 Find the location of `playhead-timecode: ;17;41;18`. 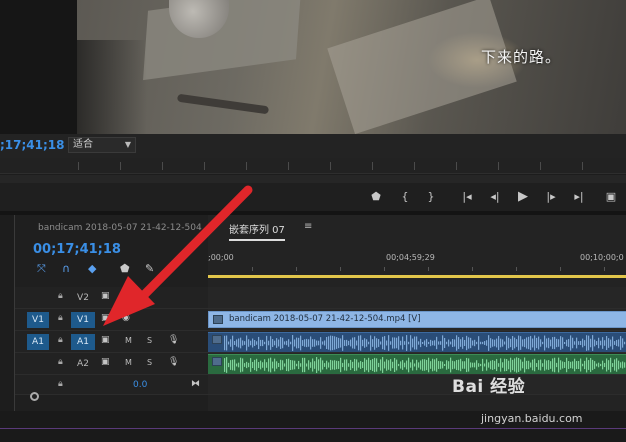

playhead-timecode: ;17;41;18 is located at coordinates (32, 145).